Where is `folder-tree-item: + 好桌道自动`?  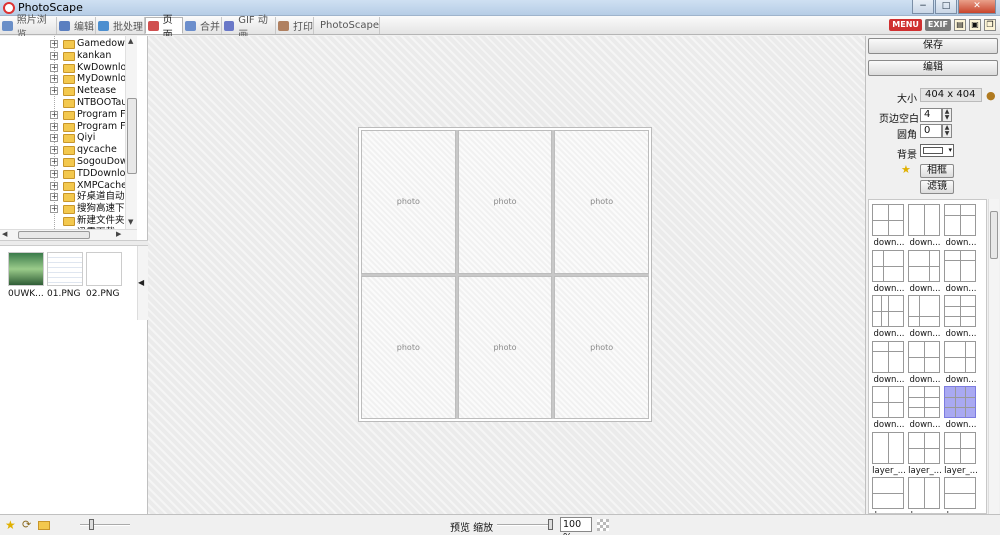
folder-tree-item: + 好桌道自动 is located at coordinates (62, 197).